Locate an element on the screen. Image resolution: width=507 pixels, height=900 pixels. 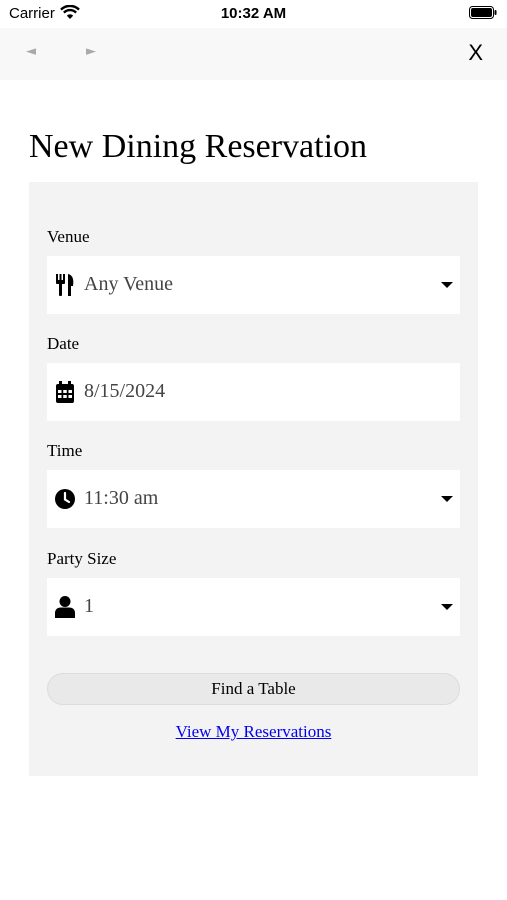
person-icon is located at coordinates (65, 607).